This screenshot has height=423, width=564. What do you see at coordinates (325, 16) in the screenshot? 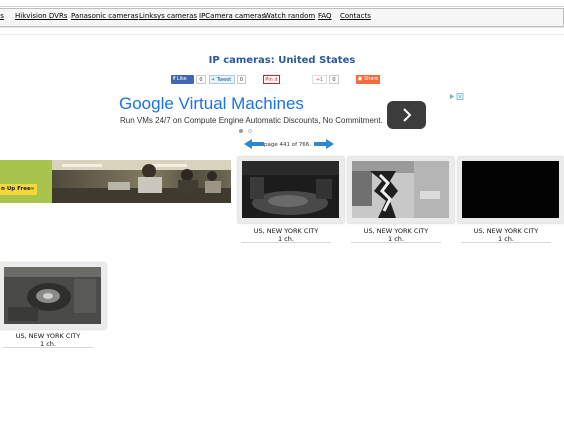
I see `nav-link-faq: FAQ` at bounding box center [325, 16].